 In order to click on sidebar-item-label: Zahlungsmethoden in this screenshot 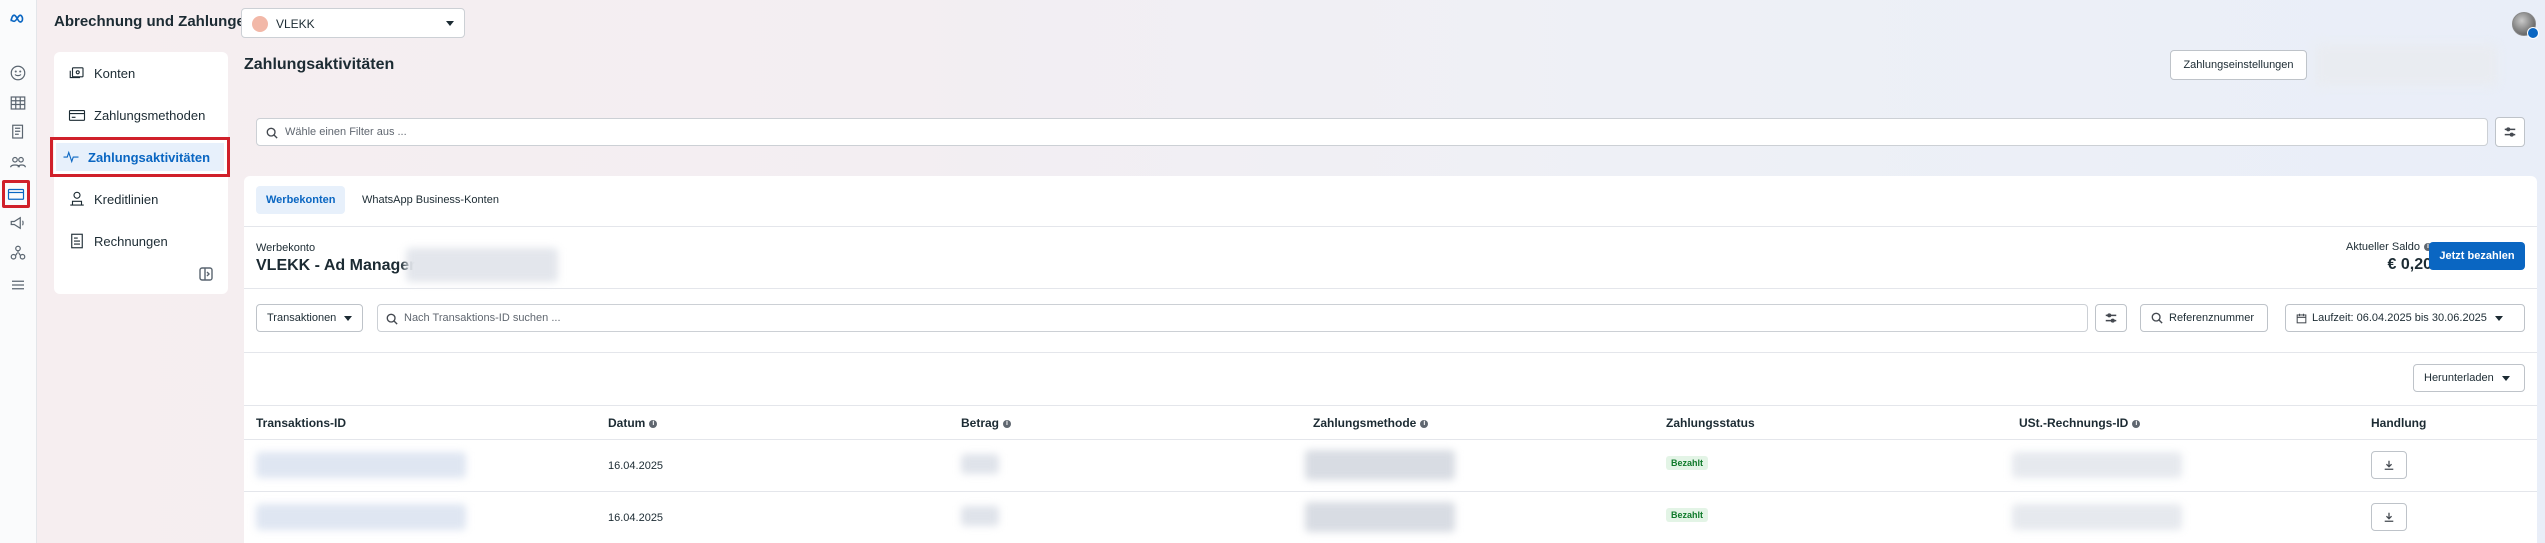, I will do `click(150, 115)`.